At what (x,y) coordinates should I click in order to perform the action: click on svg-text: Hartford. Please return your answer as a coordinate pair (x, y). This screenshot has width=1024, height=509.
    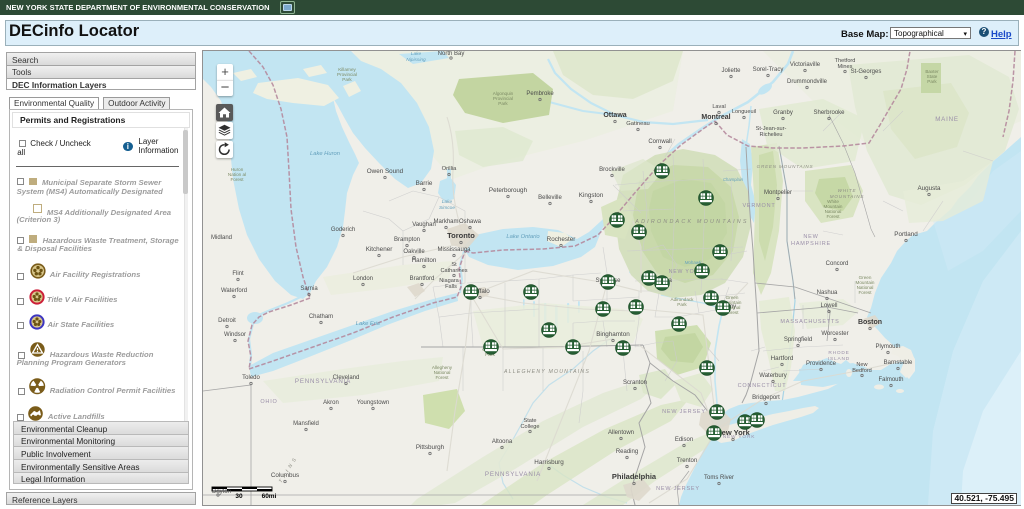
    Looking at the image, I should click on (782, 358).